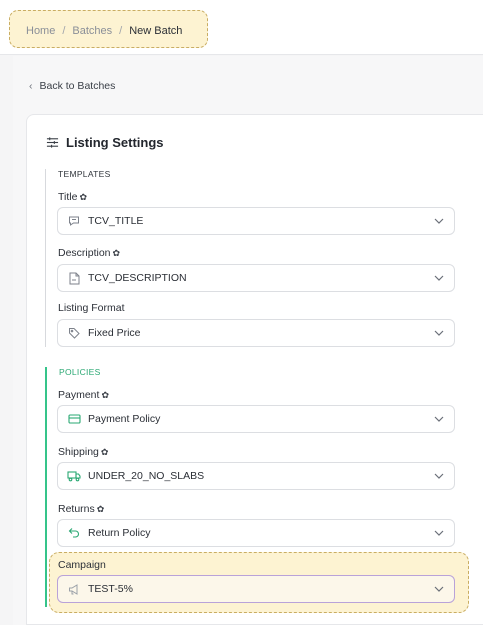 Image resolution: width=483 pixels, height=625 pixels. Describe the element at coordinates (72, 197) in the screenshot. I see `title-field-label: Title ✿` at that location.